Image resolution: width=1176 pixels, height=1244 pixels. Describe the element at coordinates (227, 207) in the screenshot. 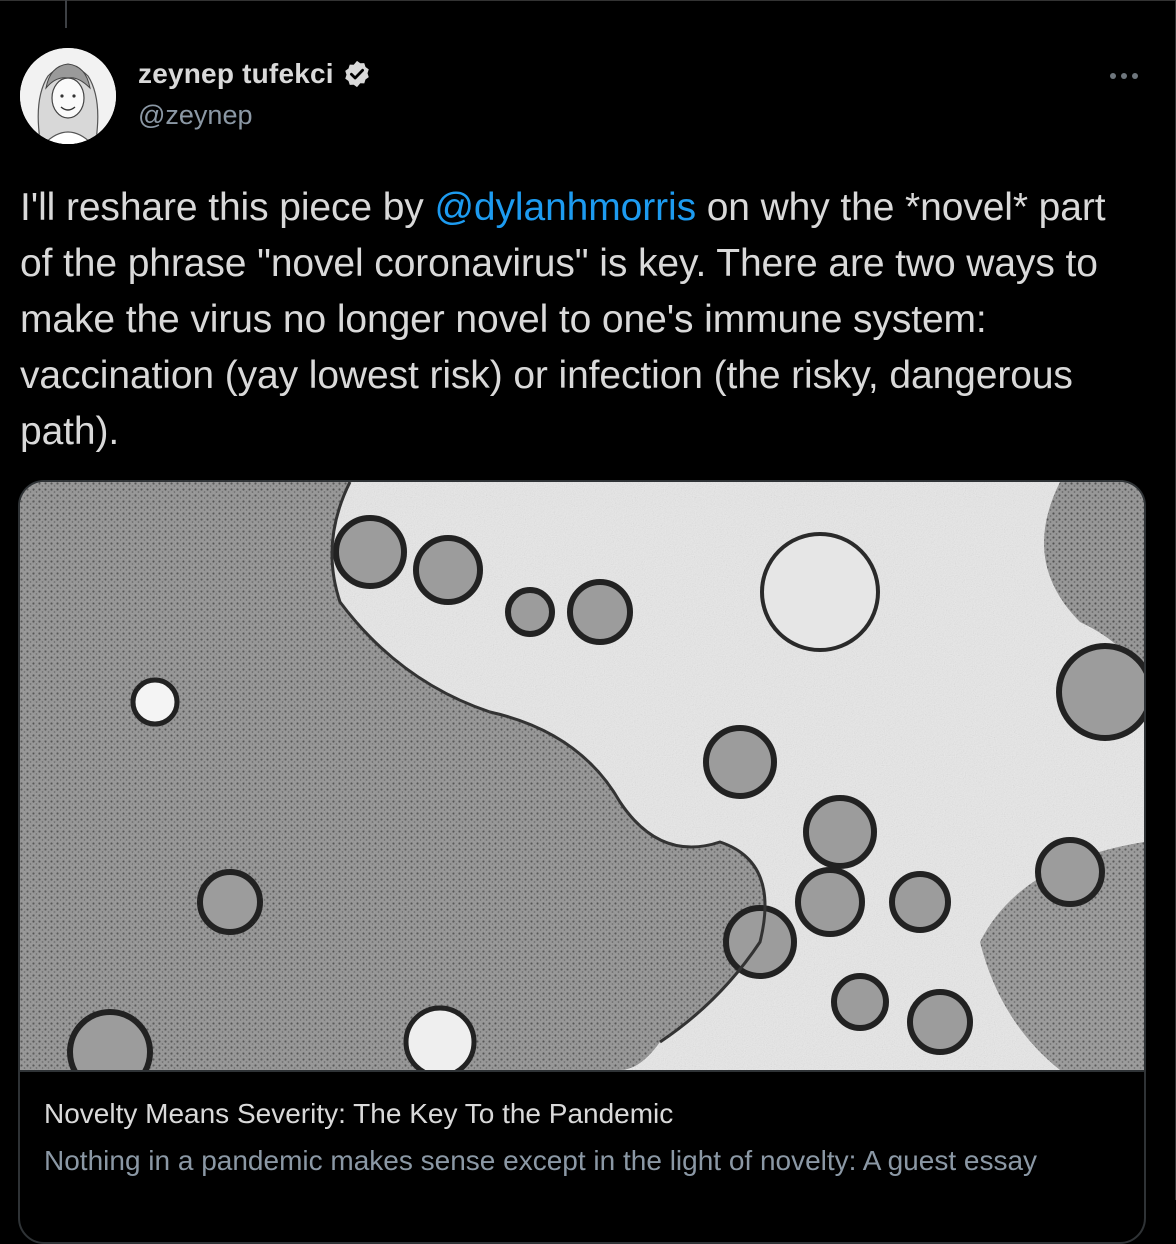

I see `tweet-text-start: I'll reshare this piece by` at that location.